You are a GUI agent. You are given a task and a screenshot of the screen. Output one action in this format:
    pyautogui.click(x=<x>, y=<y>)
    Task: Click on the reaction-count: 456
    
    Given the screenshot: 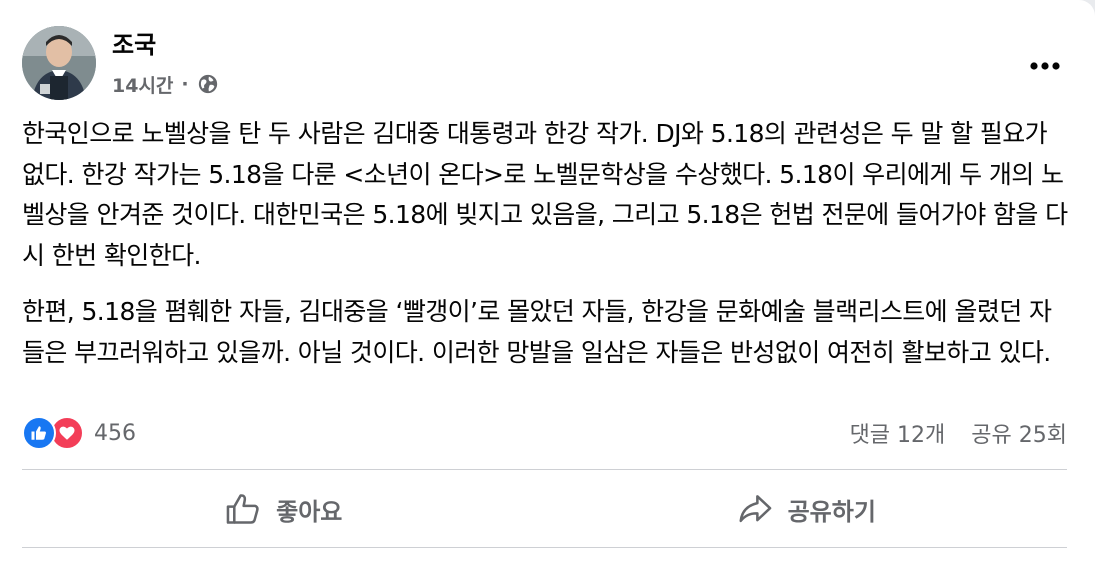 What is the action you would take?
    pyautogui.click(x=115, y=433)
    